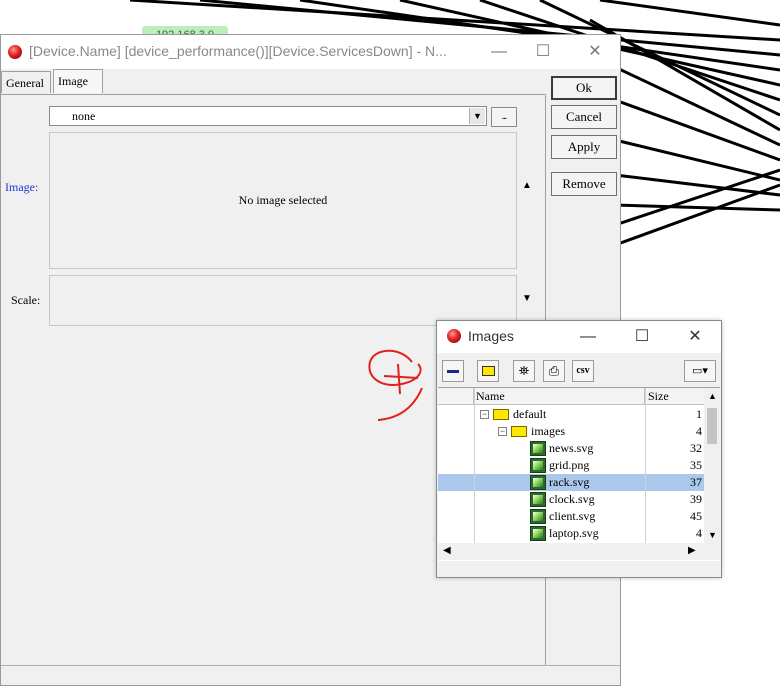 Image resolution: width=780 pixels, height=688 pixels. I want to click on image-placeholder: No image selected, so click(283, 200).